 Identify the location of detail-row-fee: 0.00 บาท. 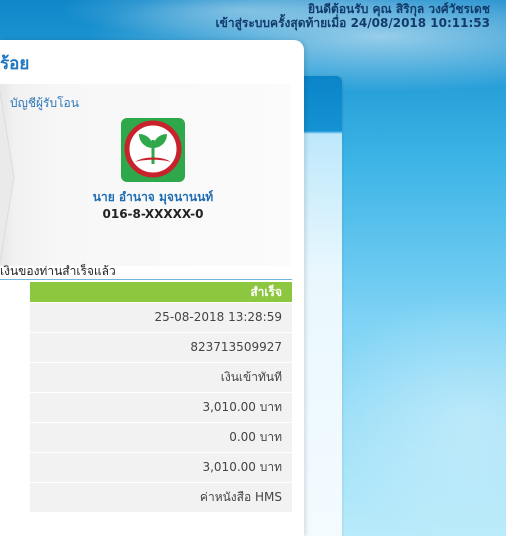
(161, 437).